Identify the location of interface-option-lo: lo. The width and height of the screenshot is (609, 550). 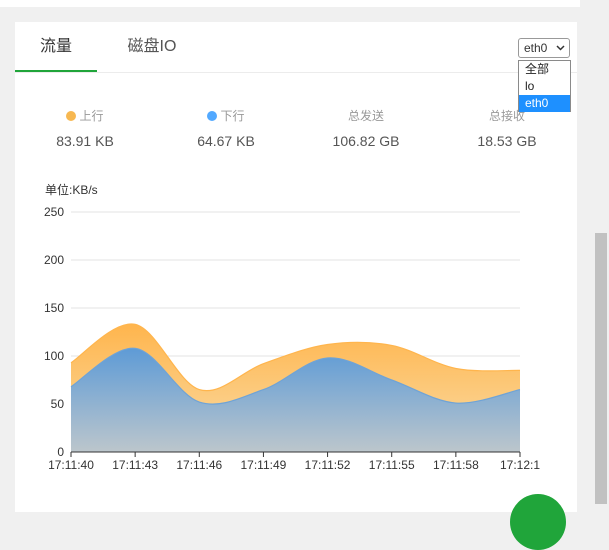
(544, 86).